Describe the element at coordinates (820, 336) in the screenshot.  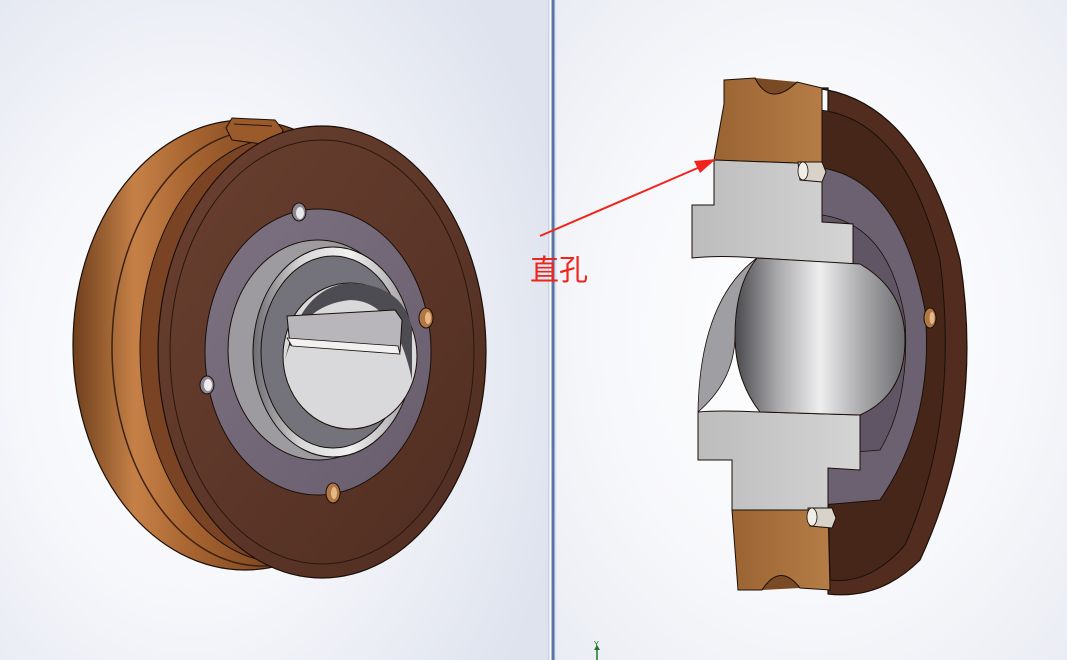
I see `section-bore` at that location.